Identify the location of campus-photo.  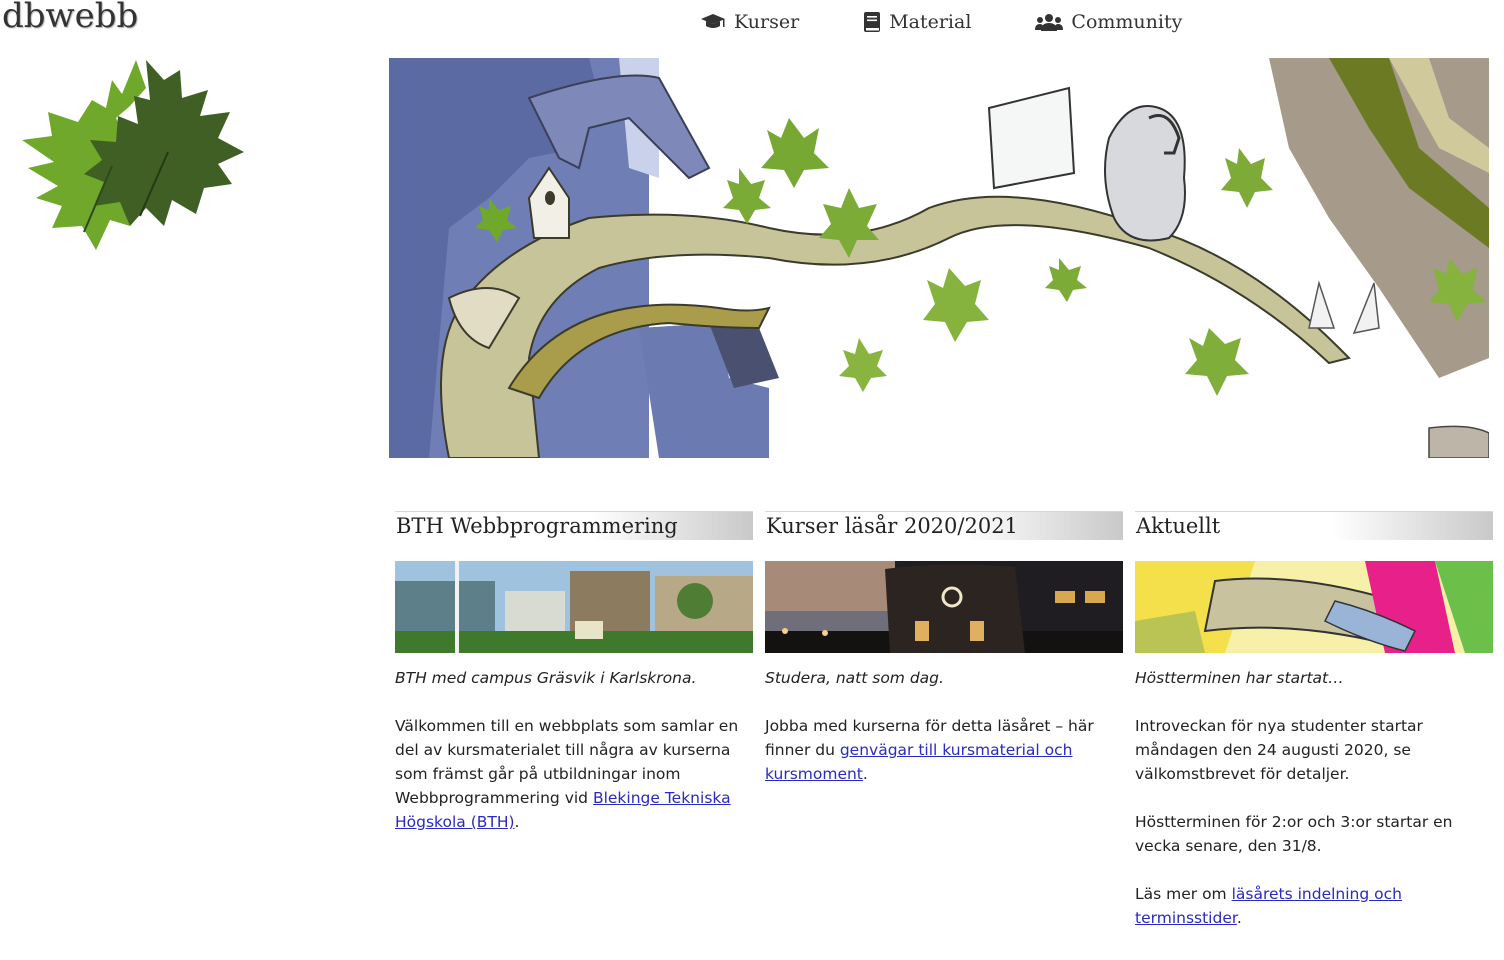
(574, 607).